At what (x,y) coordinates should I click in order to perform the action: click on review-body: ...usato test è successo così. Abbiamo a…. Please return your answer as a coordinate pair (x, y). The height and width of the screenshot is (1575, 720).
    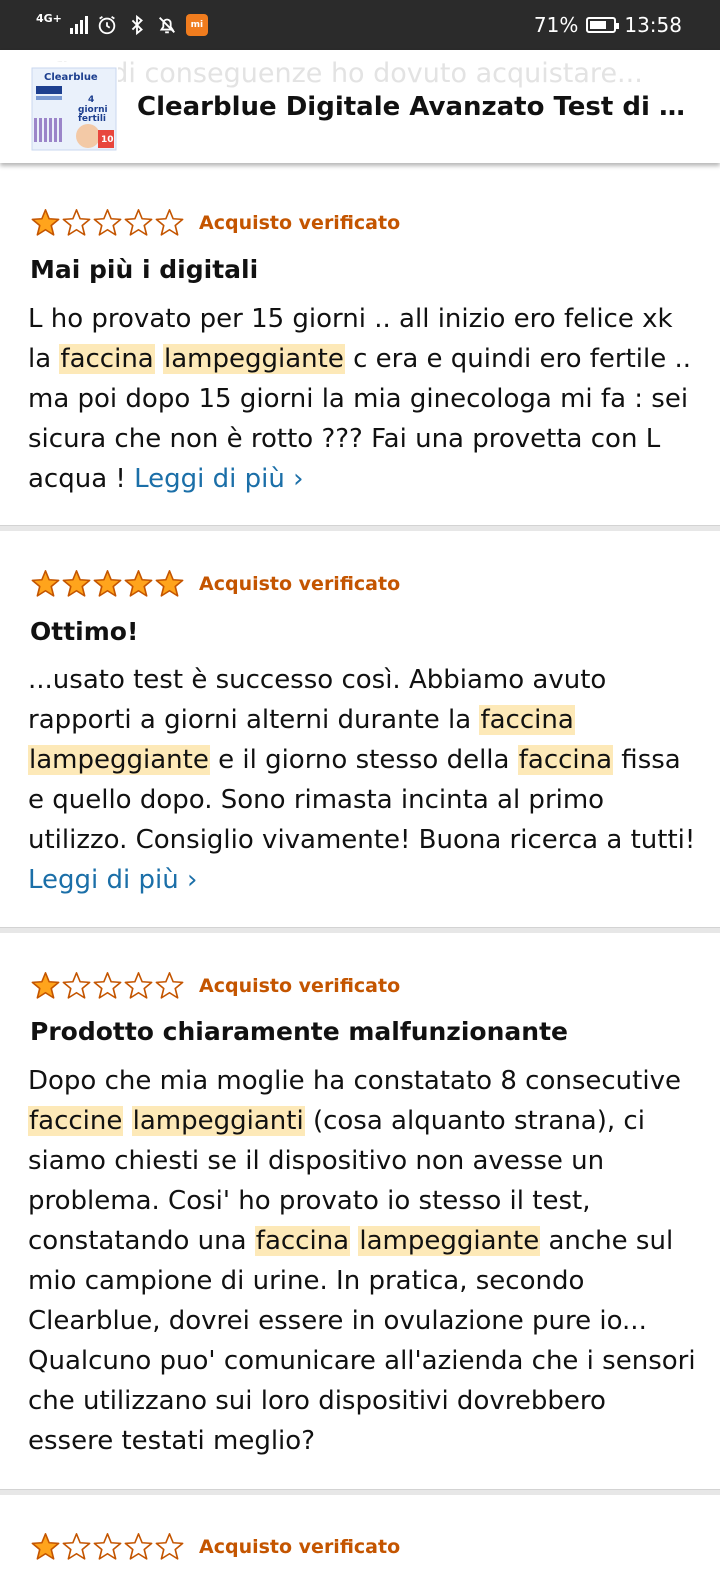
    Looking at the image, I should click on (363, 780).